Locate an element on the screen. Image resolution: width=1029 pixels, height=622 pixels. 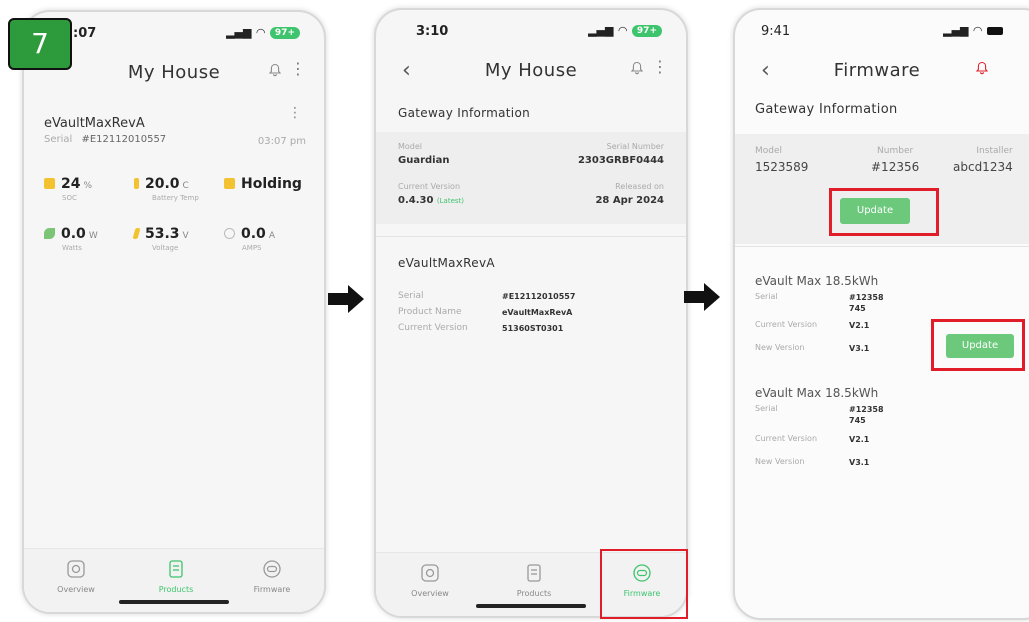
overview-icon is located at coordinates (430, 573).